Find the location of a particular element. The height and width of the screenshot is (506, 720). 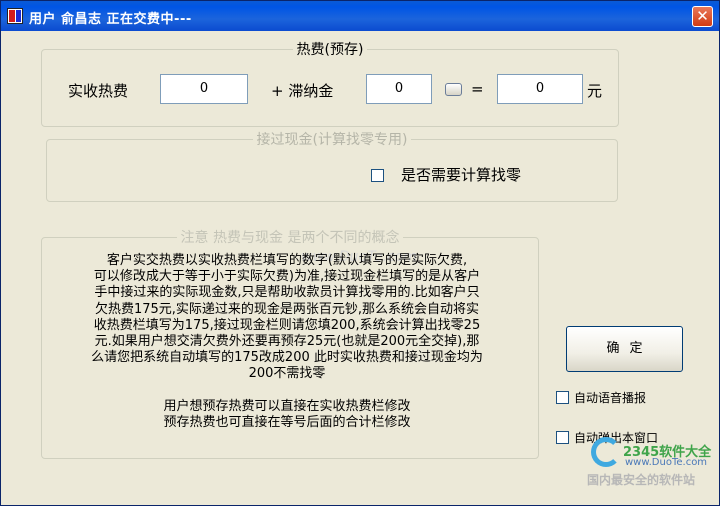

app-icon is located at coordinates (15, 16).